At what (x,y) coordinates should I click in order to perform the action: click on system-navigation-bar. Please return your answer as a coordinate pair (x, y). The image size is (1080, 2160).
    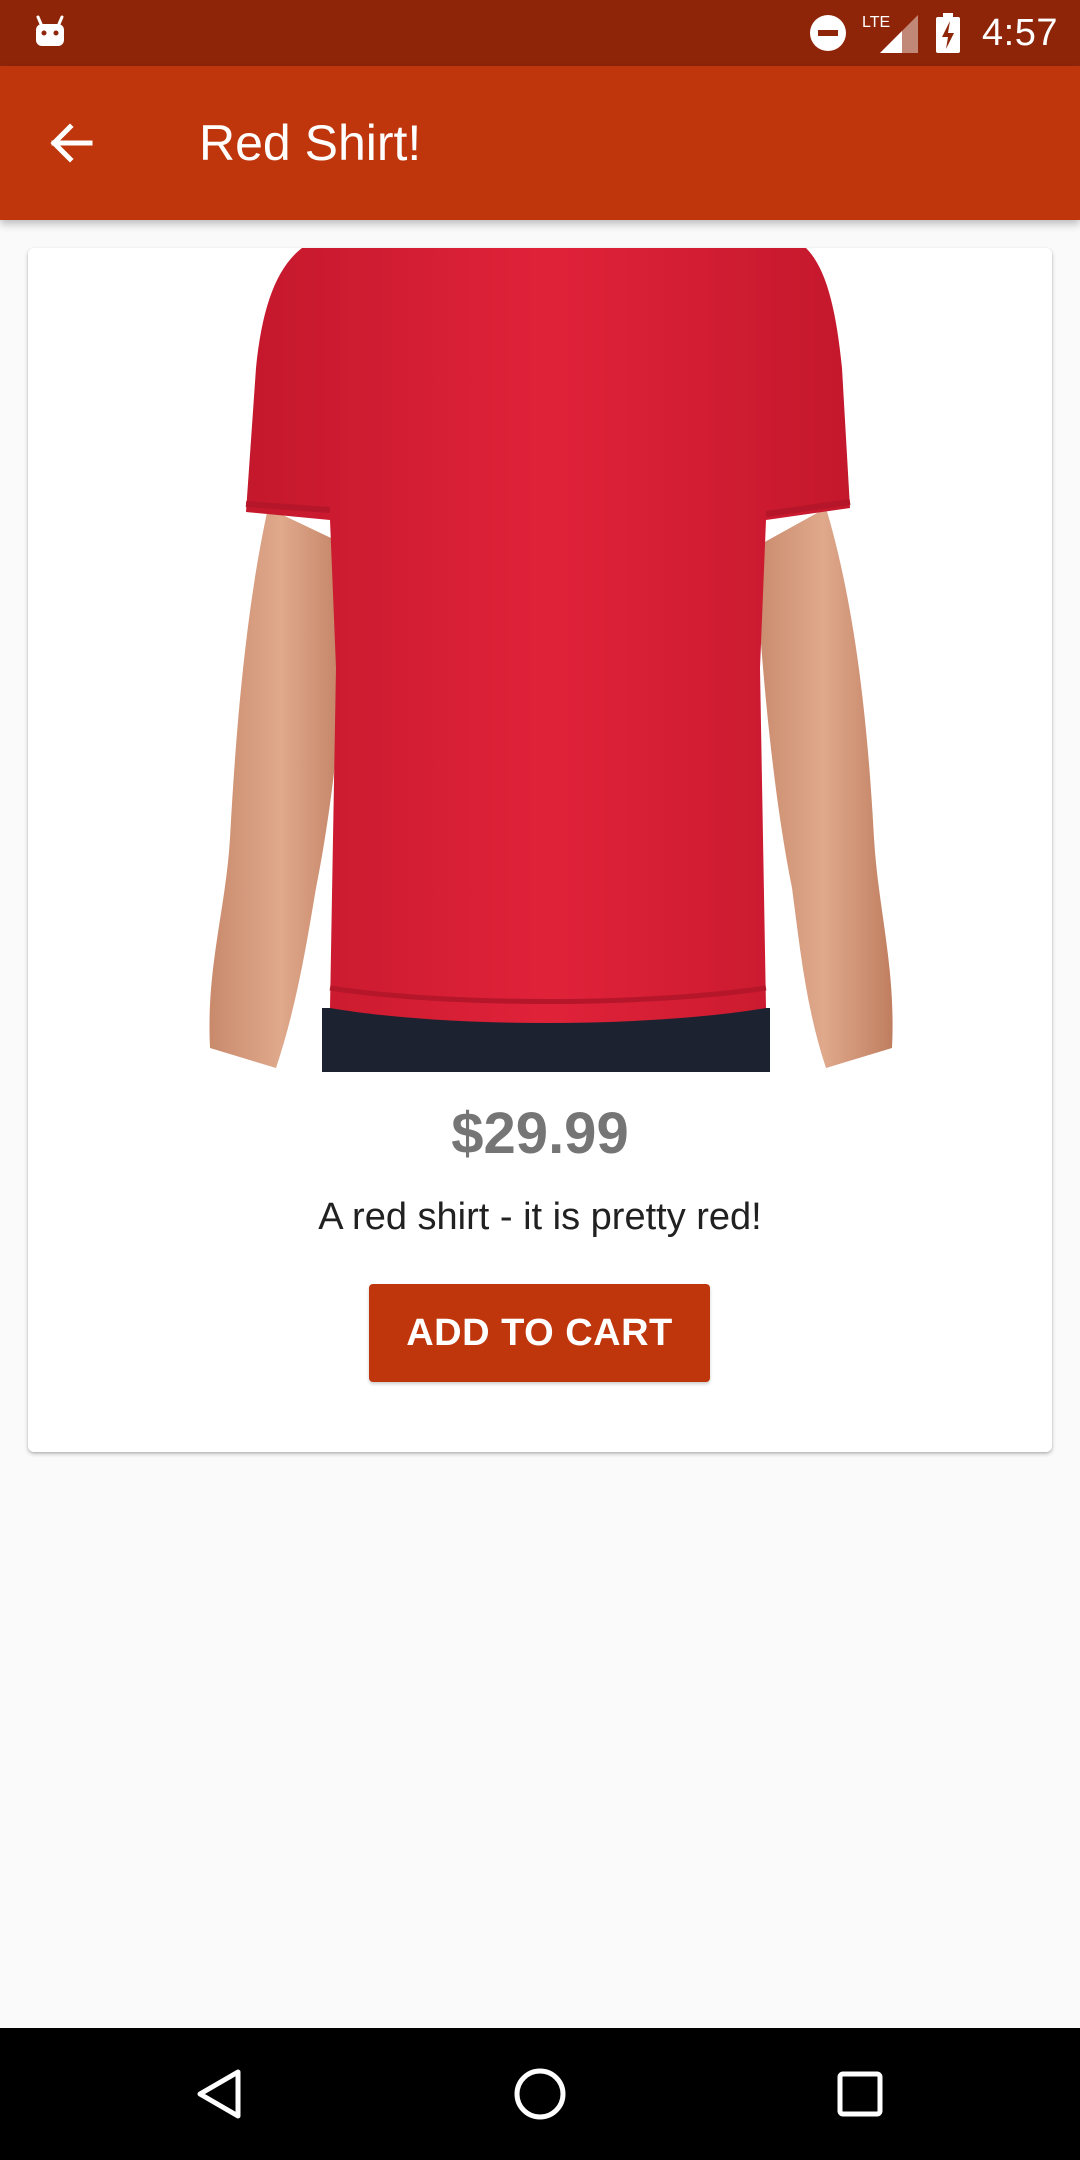
    Looking at the image, I should click on (540, 2094).